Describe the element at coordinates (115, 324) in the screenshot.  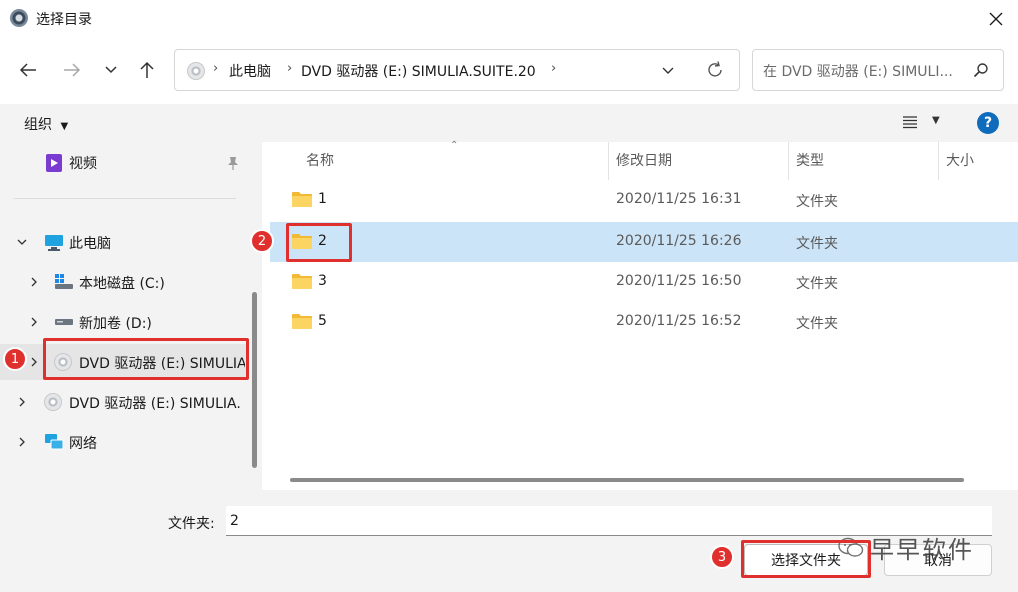
I see `nav-item-label: 新加卷 (D:)` at that location.